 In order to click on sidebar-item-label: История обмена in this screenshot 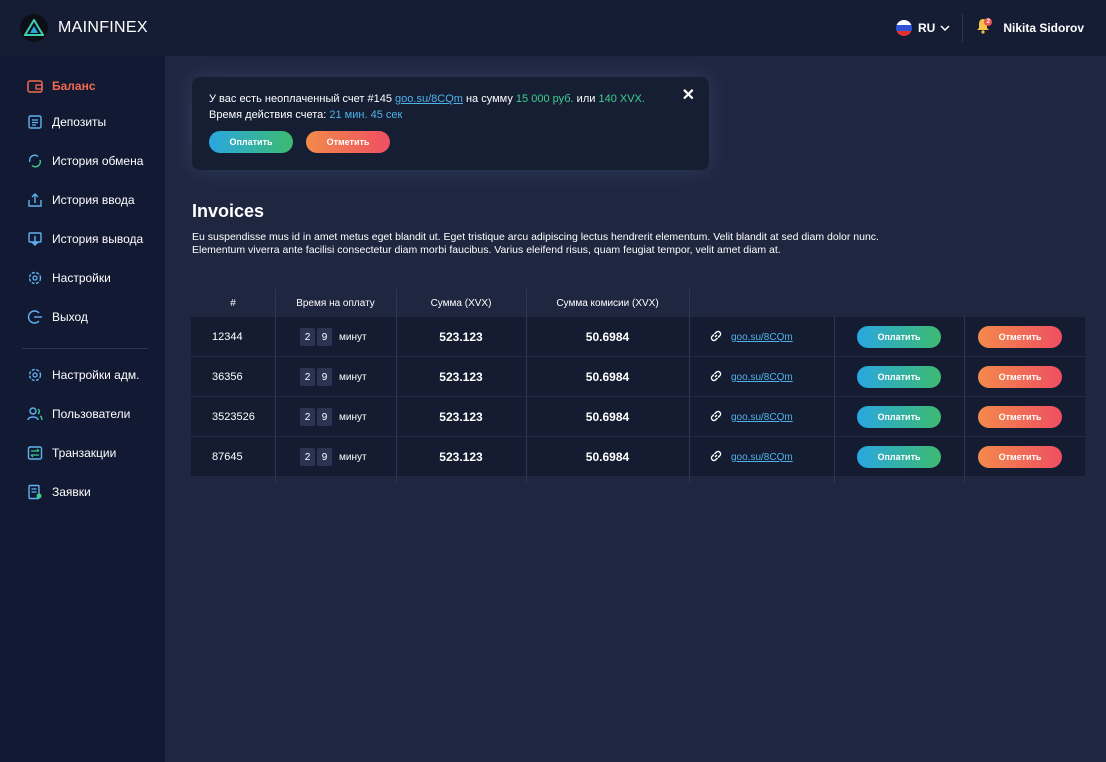, I will do `click(98, 161)`.